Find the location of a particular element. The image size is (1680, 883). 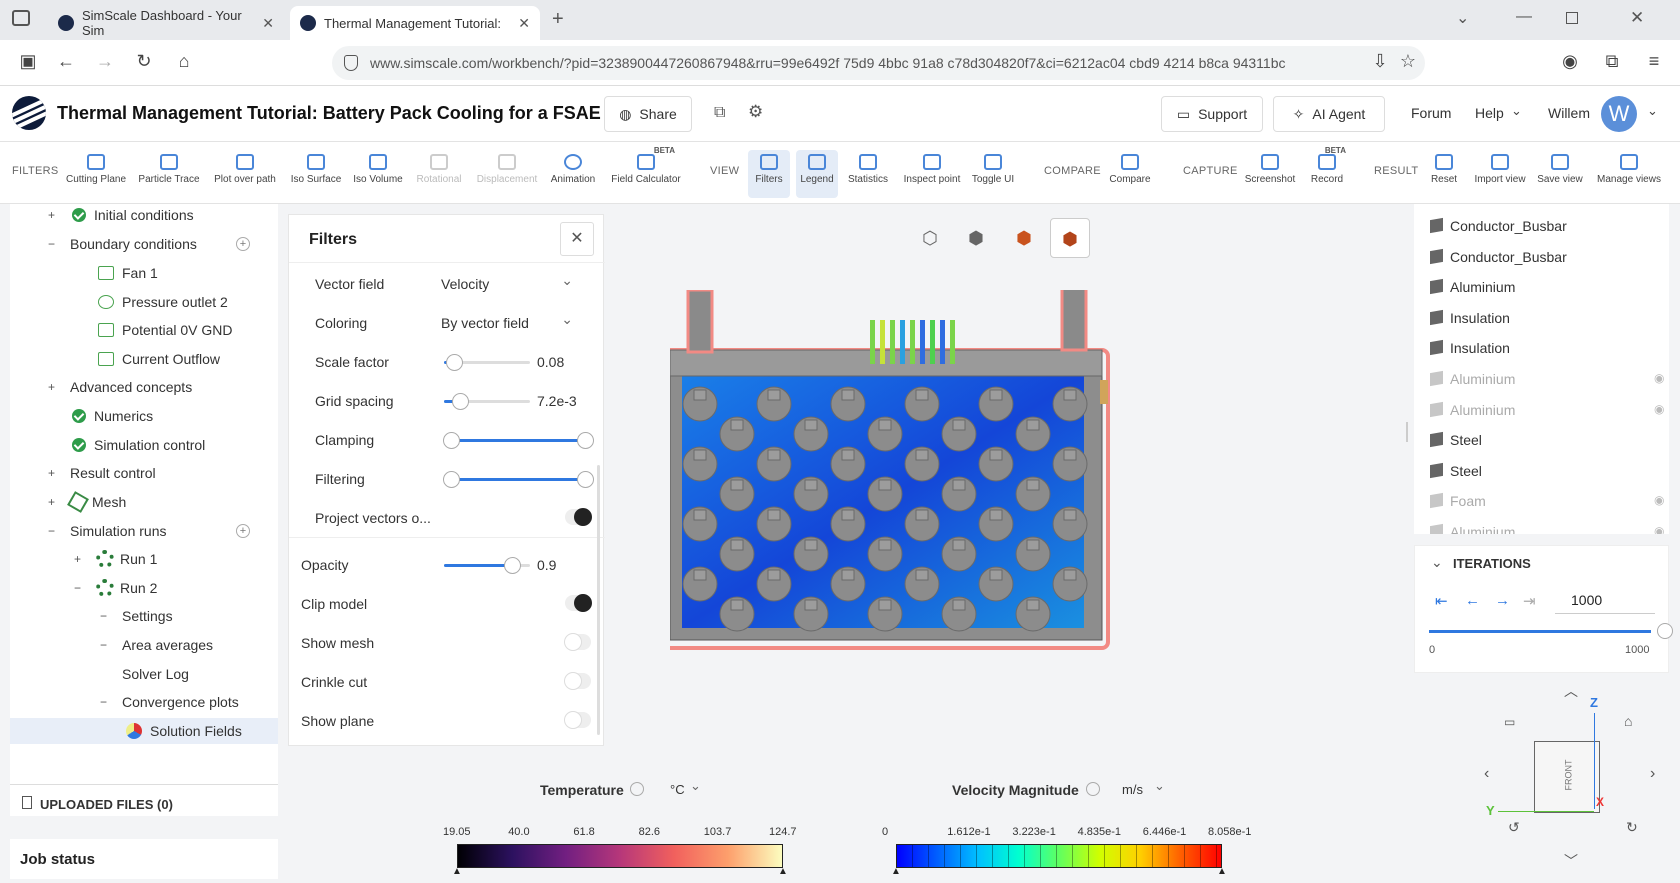

bookmark-star-icon: ☆ is located at coordinates (1408, 61).